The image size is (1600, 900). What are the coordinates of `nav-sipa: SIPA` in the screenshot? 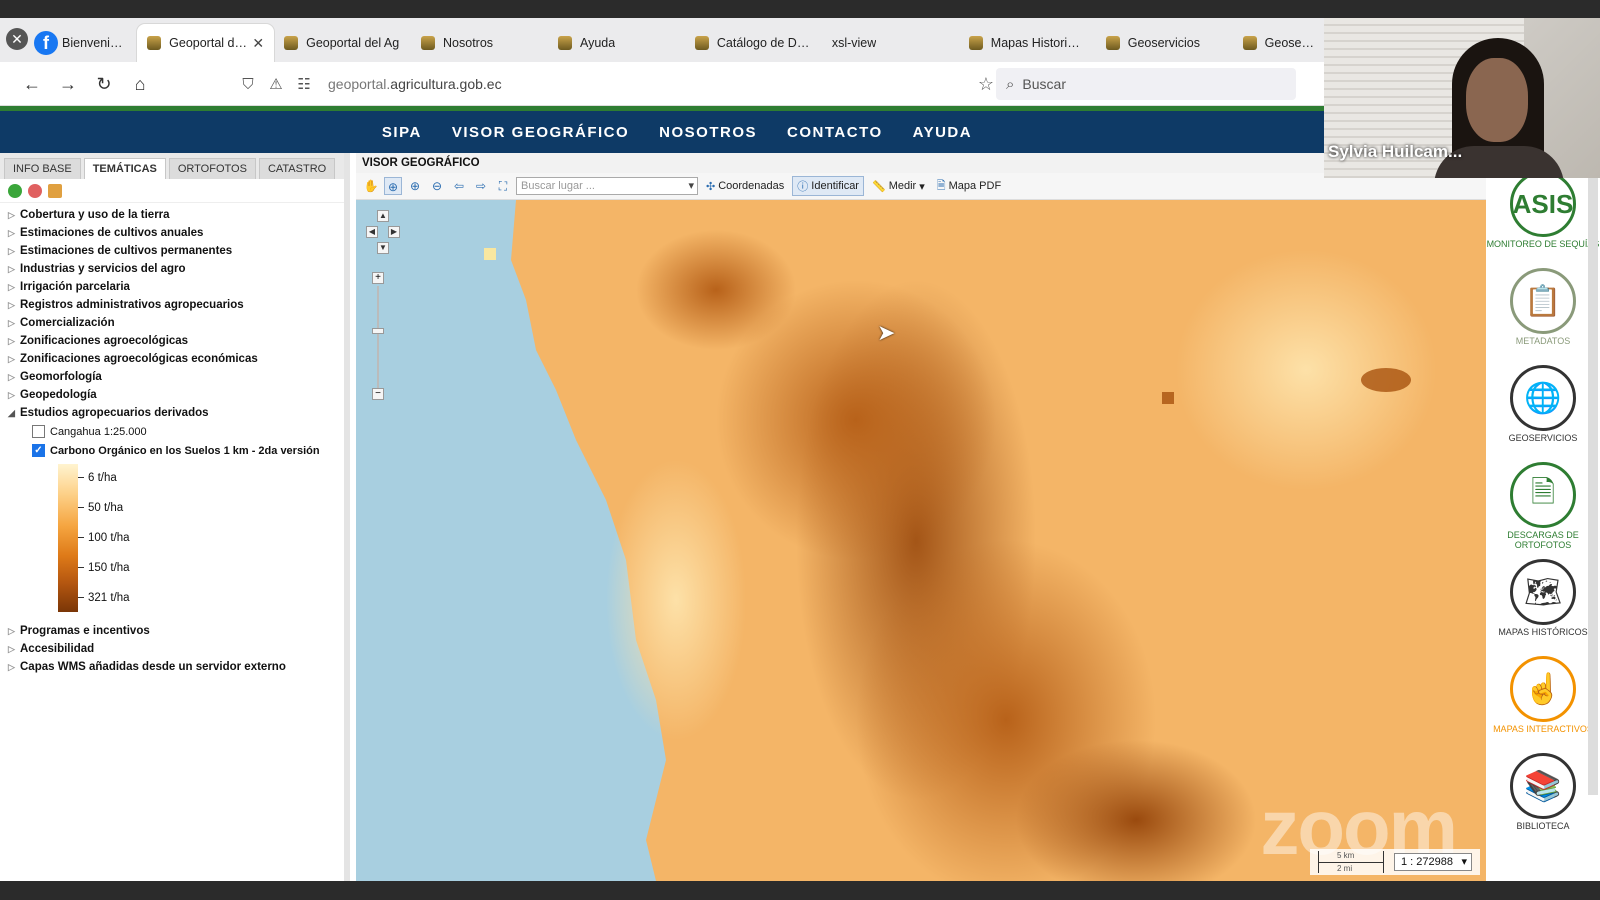 It's located at (402, 132).